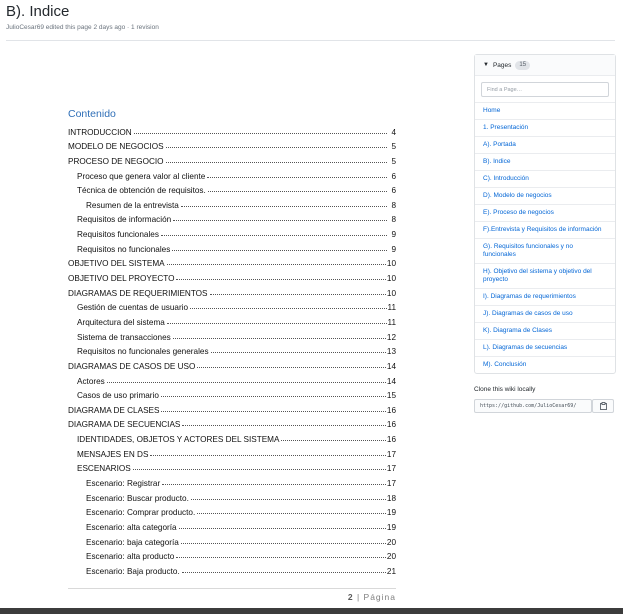 This screenshot has width=623, height=614. Describe the element at coordinates (232, 480) in the screenshot. I see `toc-entry: Escenario: Registrar 17` at that location.